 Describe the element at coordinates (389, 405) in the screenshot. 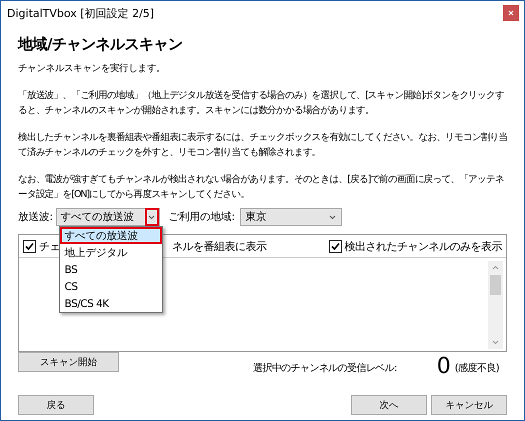

I see `next-button: 次へ` at that location.